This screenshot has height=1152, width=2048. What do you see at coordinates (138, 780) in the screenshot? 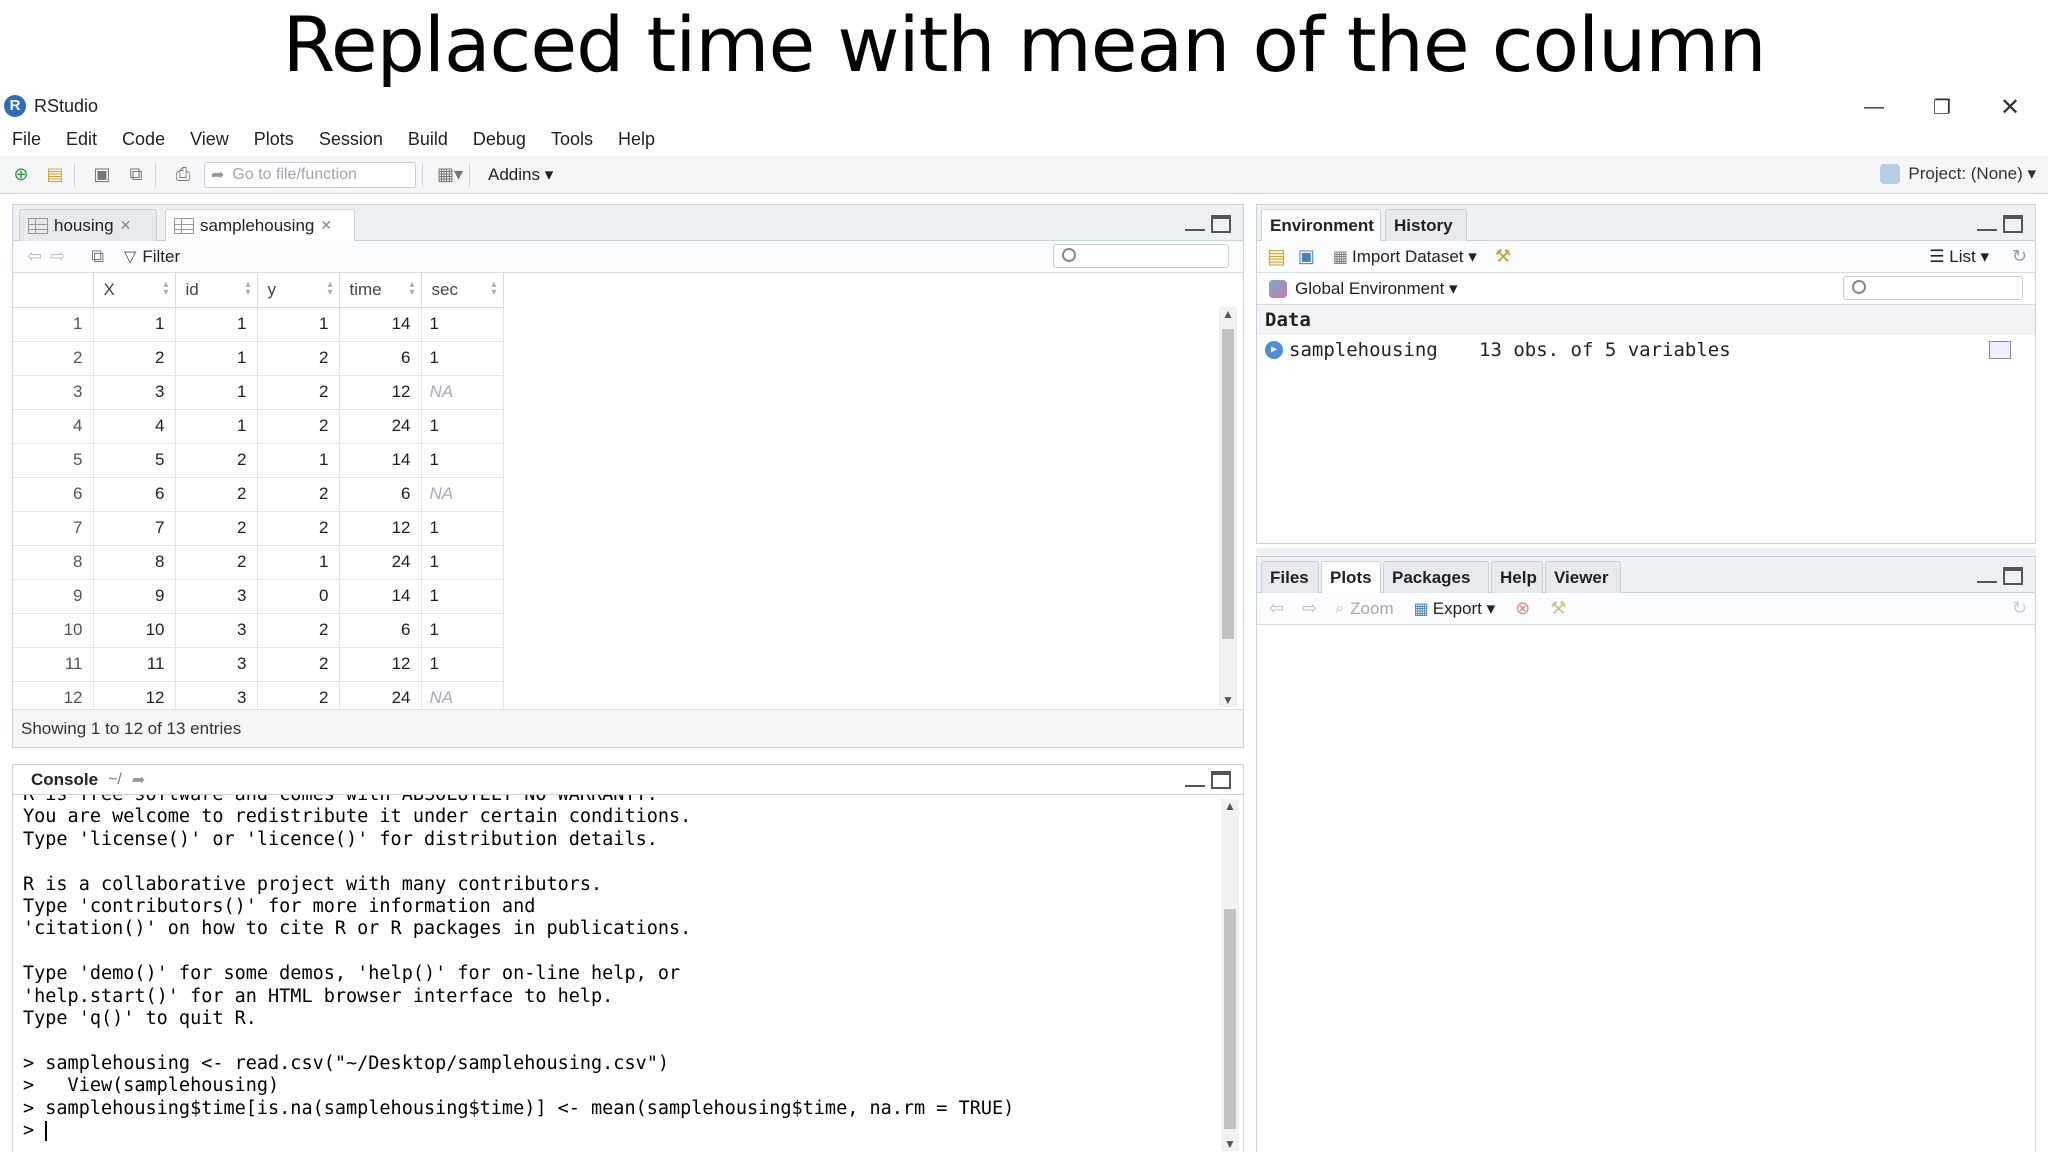
I see `goto-directory-icon: ➦` at bounding box center [138, 780].